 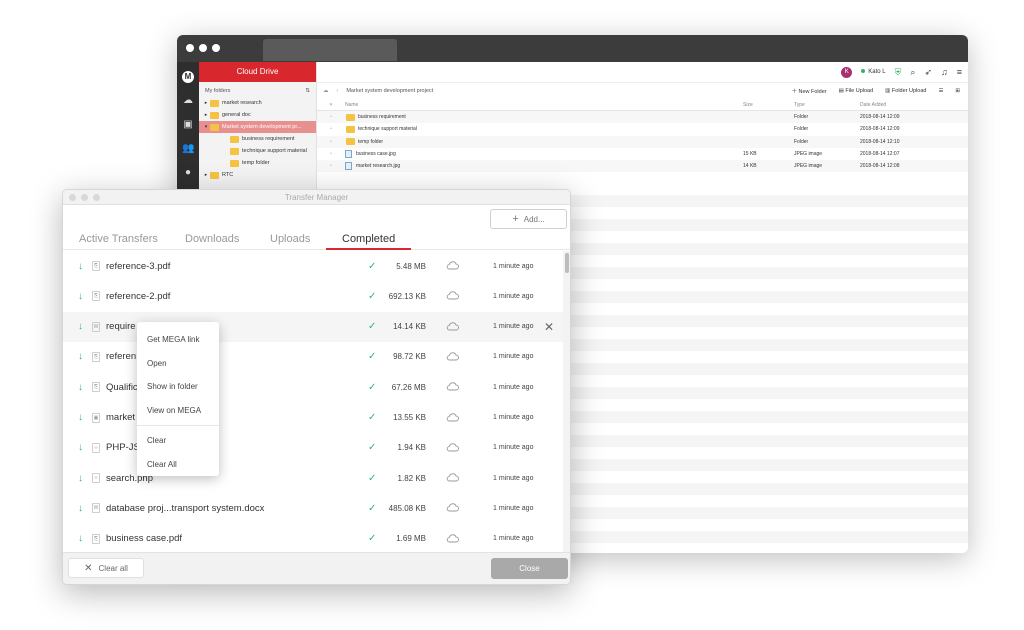 I want to click on my-folders-heading: My folders ⇅, so click(x=257, y=89).